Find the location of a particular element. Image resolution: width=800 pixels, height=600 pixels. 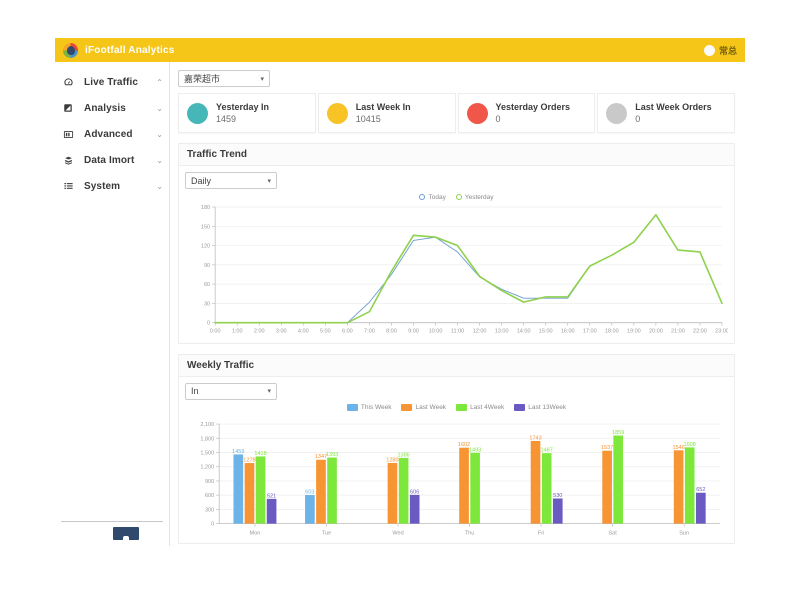

weekly-traffic-toolbar: In ▾ is located at coordinates (456, 392).